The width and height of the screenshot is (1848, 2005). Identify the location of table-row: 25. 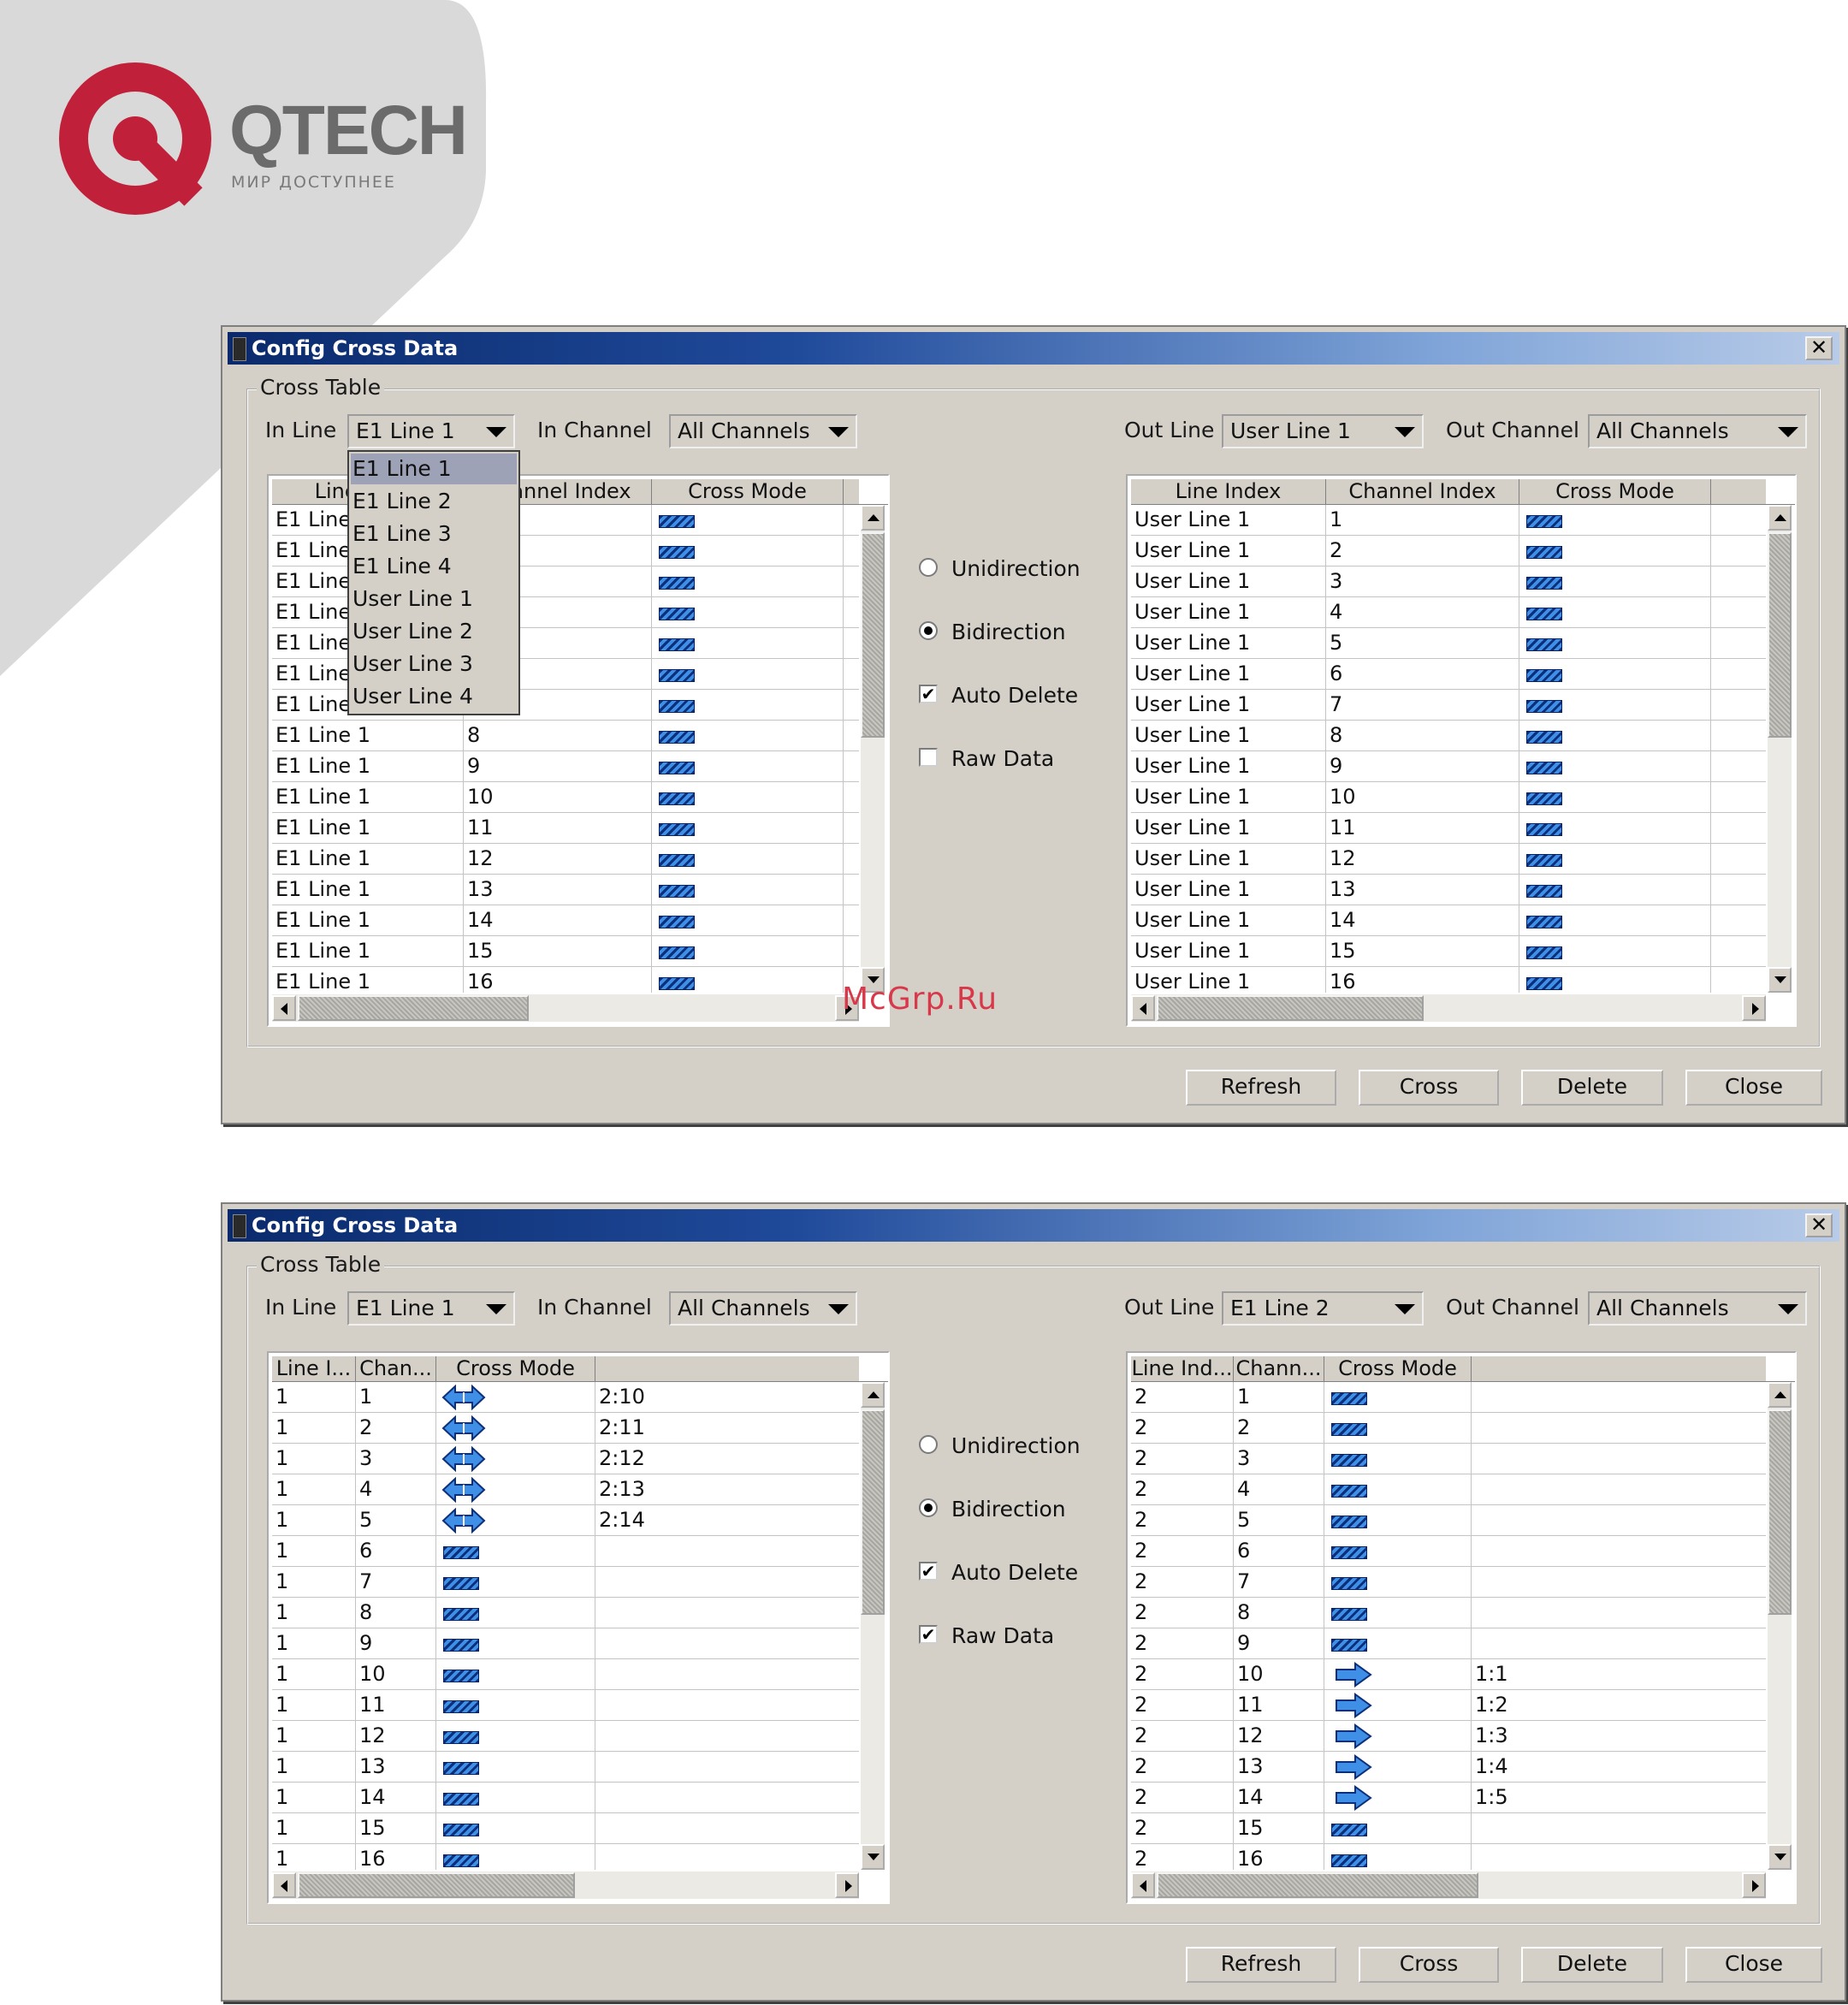
(1448, 1520).